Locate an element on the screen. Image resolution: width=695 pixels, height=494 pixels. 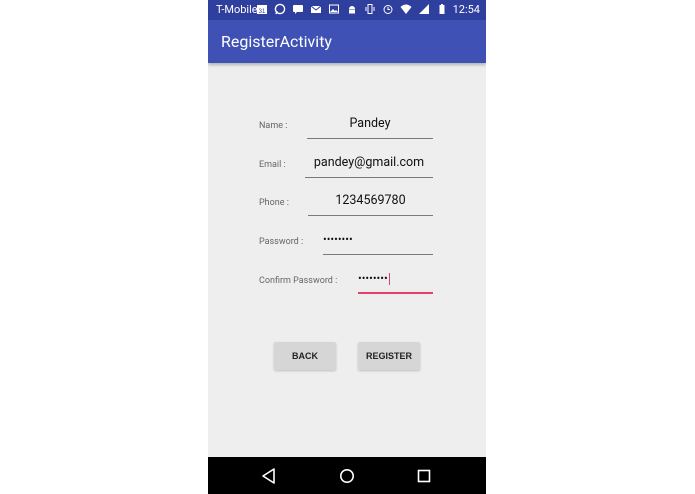
email-row: Email : pandey@gmail.com is located at coordinates (346, 166).